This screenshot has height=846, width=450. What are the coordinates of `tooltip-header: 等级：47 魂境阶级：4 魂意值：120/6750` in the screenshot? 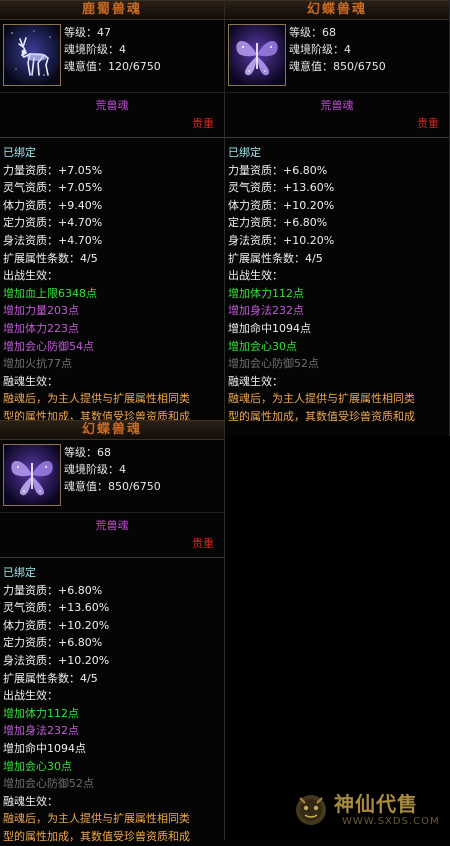 It's located at (112, 56).